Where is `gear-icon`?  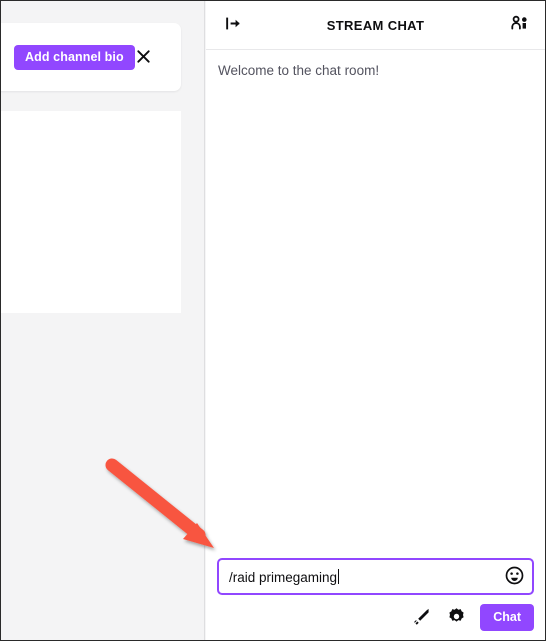 gear-icon is located at coordinates (456, 618).